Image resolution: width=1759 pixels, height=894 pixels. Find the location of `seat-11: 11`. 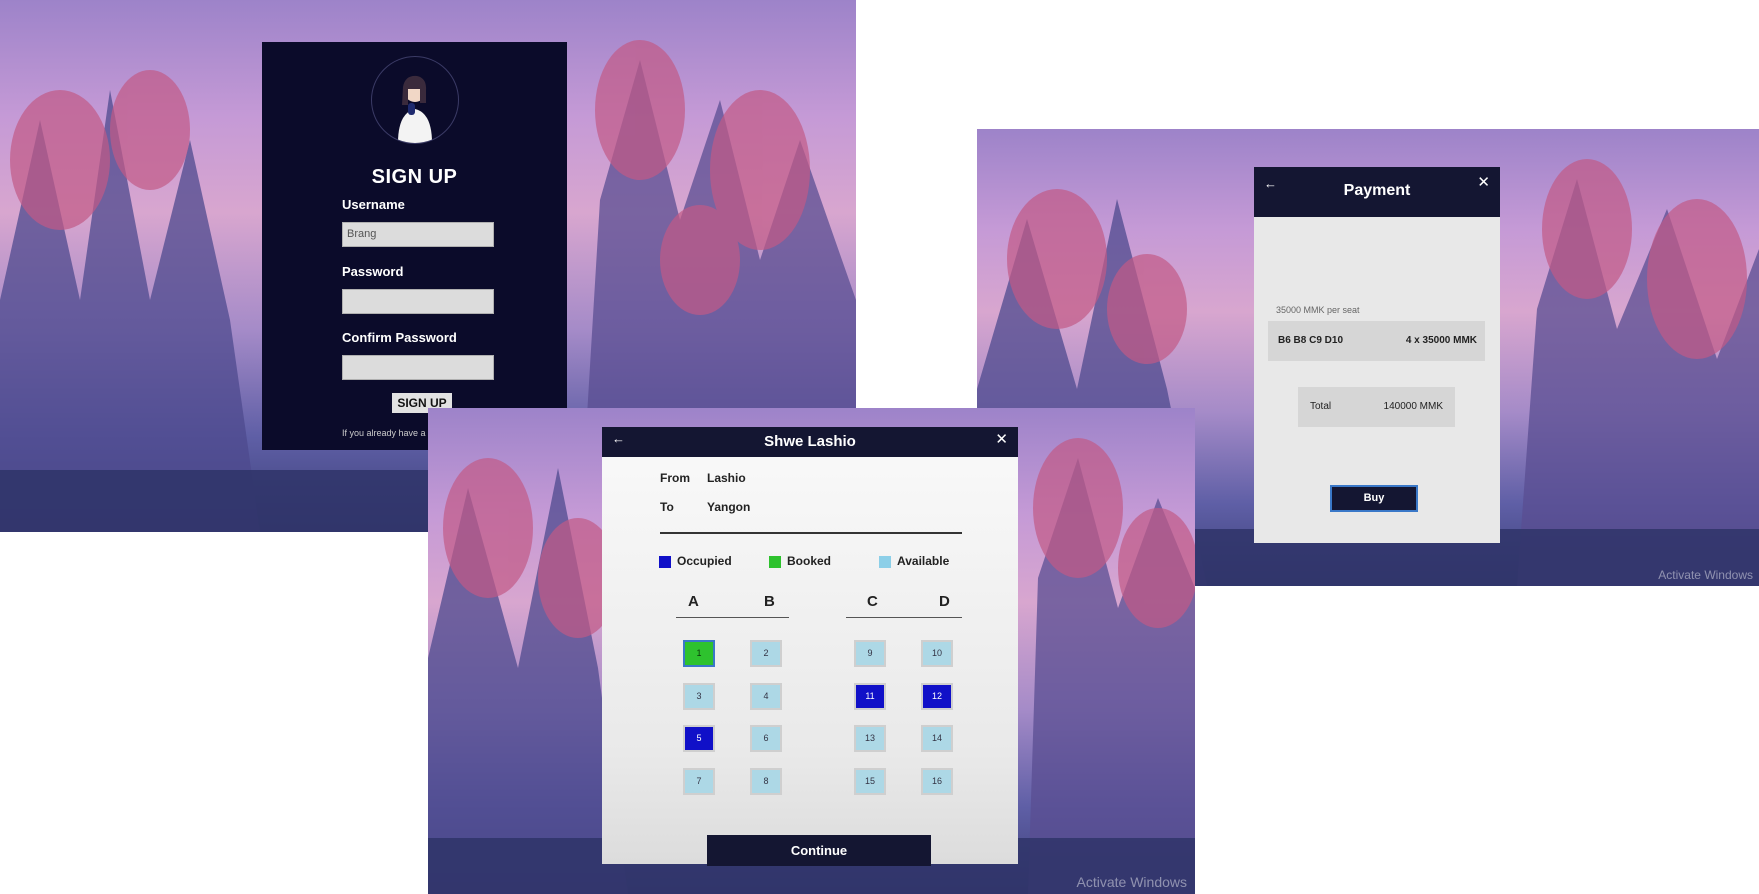

seat-11: 11 is located at coordinates (870, 696).